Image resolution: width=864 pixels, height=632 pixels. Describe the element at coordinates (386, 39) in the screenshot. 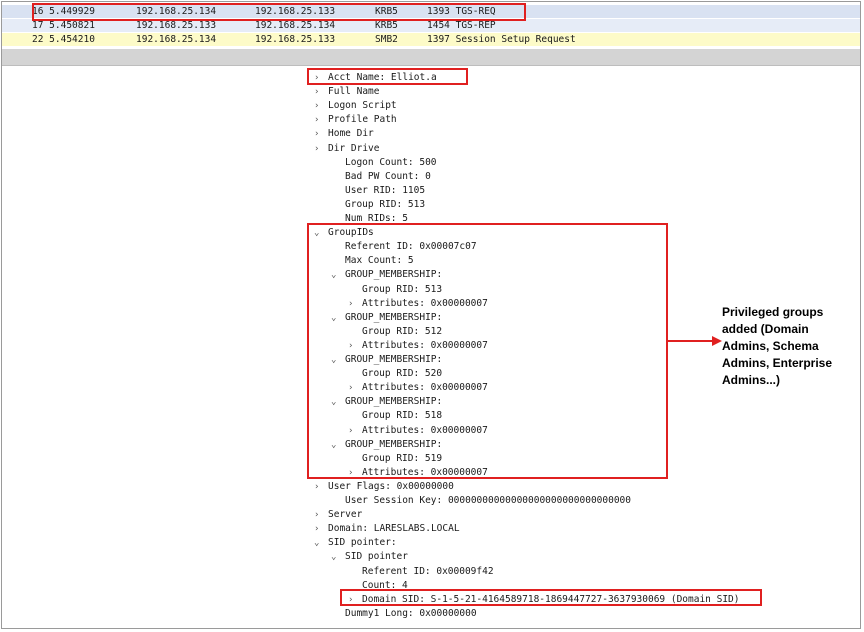

I see `packet-protocol: SMB2` at that location.